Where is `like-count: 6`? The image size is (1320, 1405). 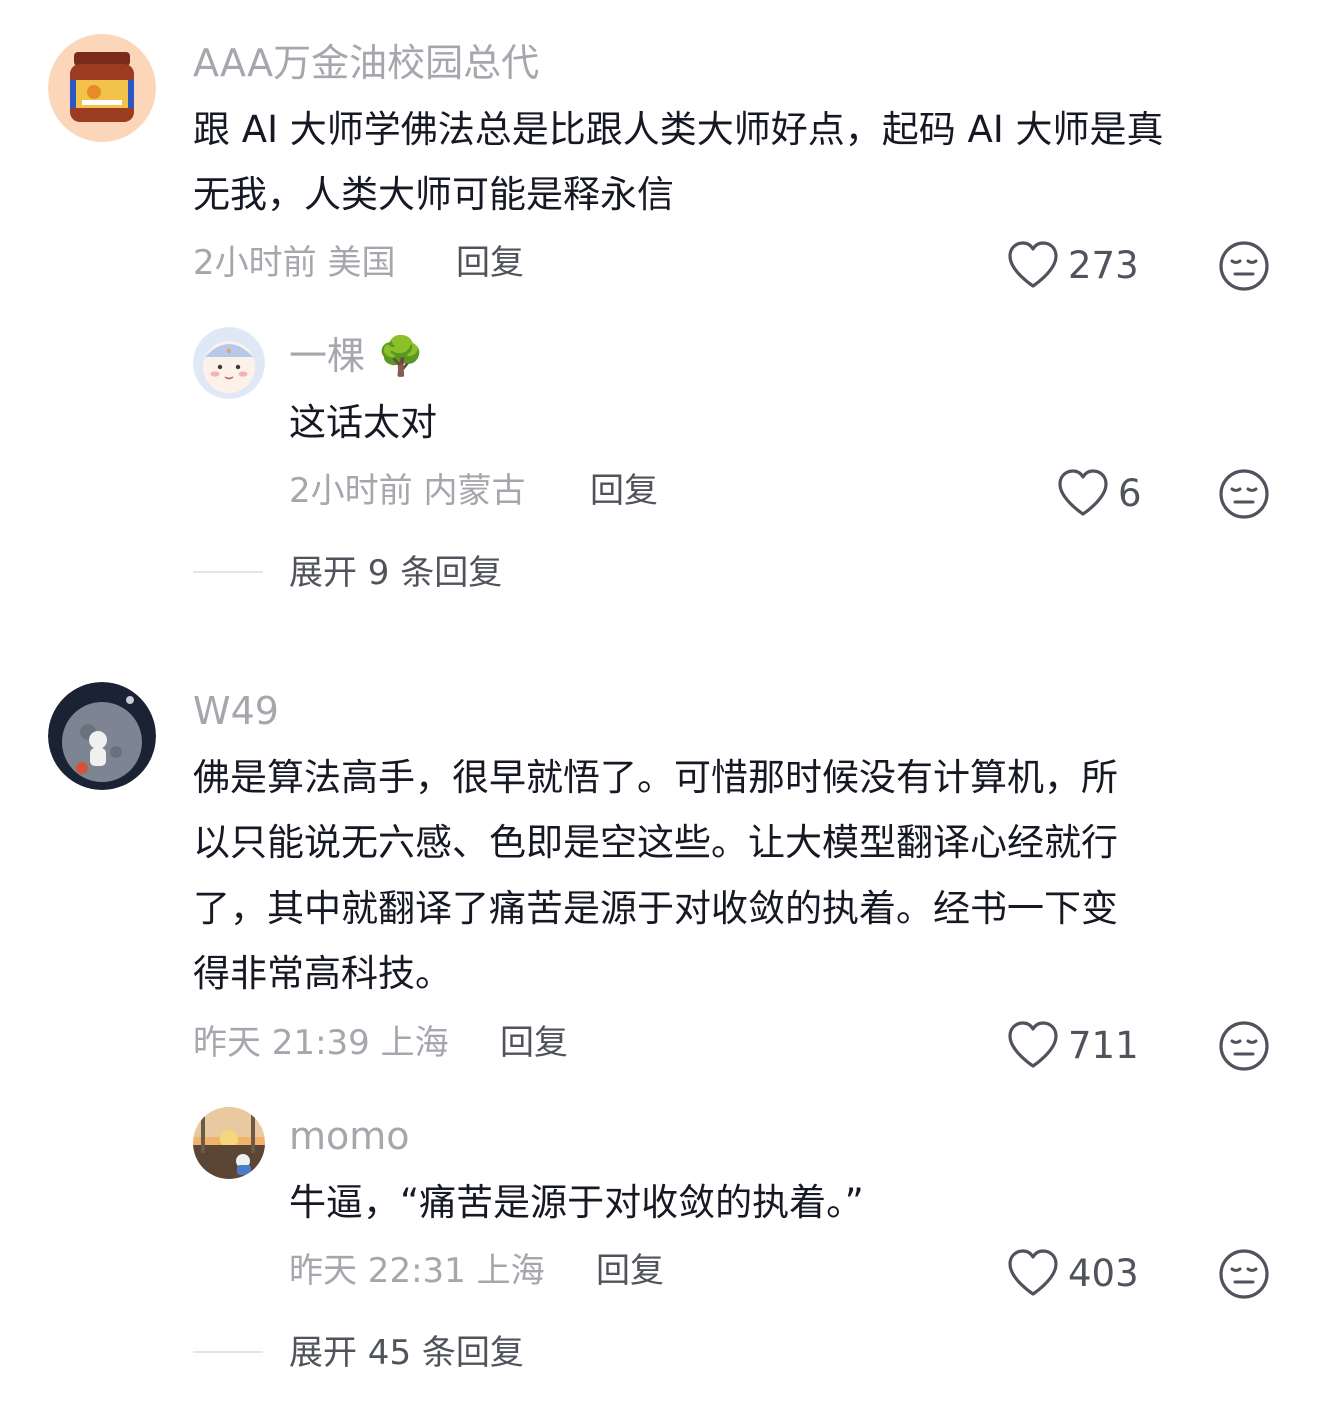 like-count: 6 is located at coordinates (1130, 493).